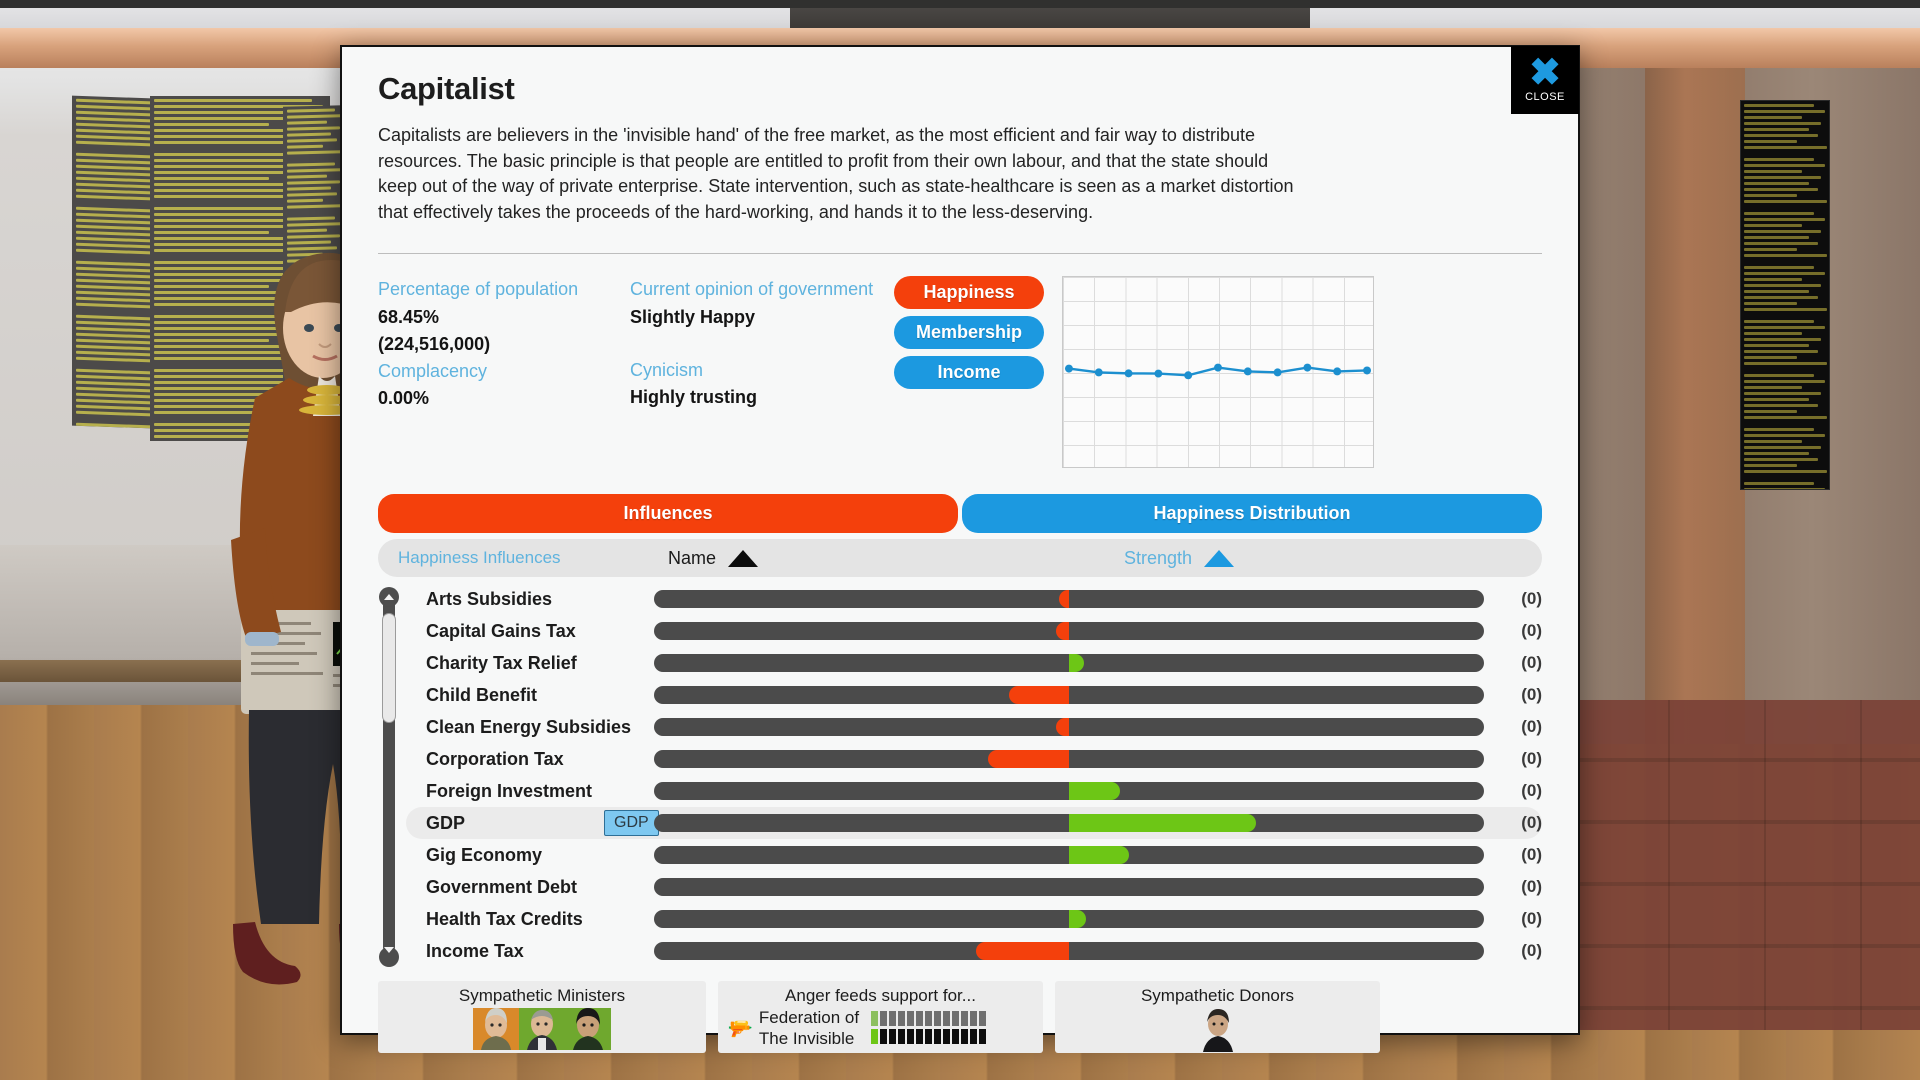  I want to click on table-row: GDP GDP (0), so click(974, 823).